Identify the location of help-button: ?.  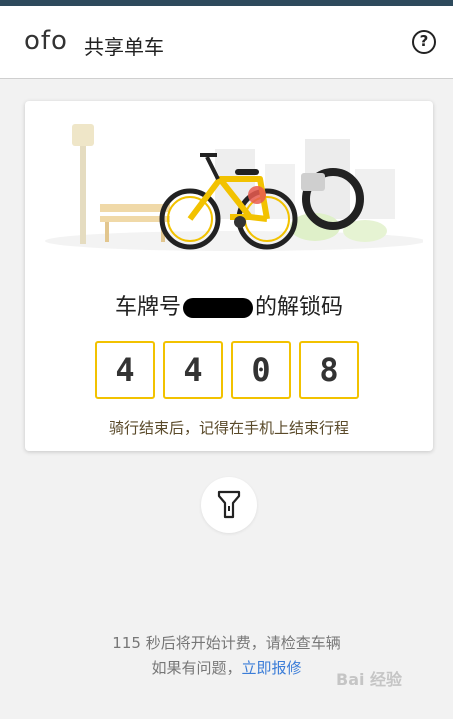
(424, 42).